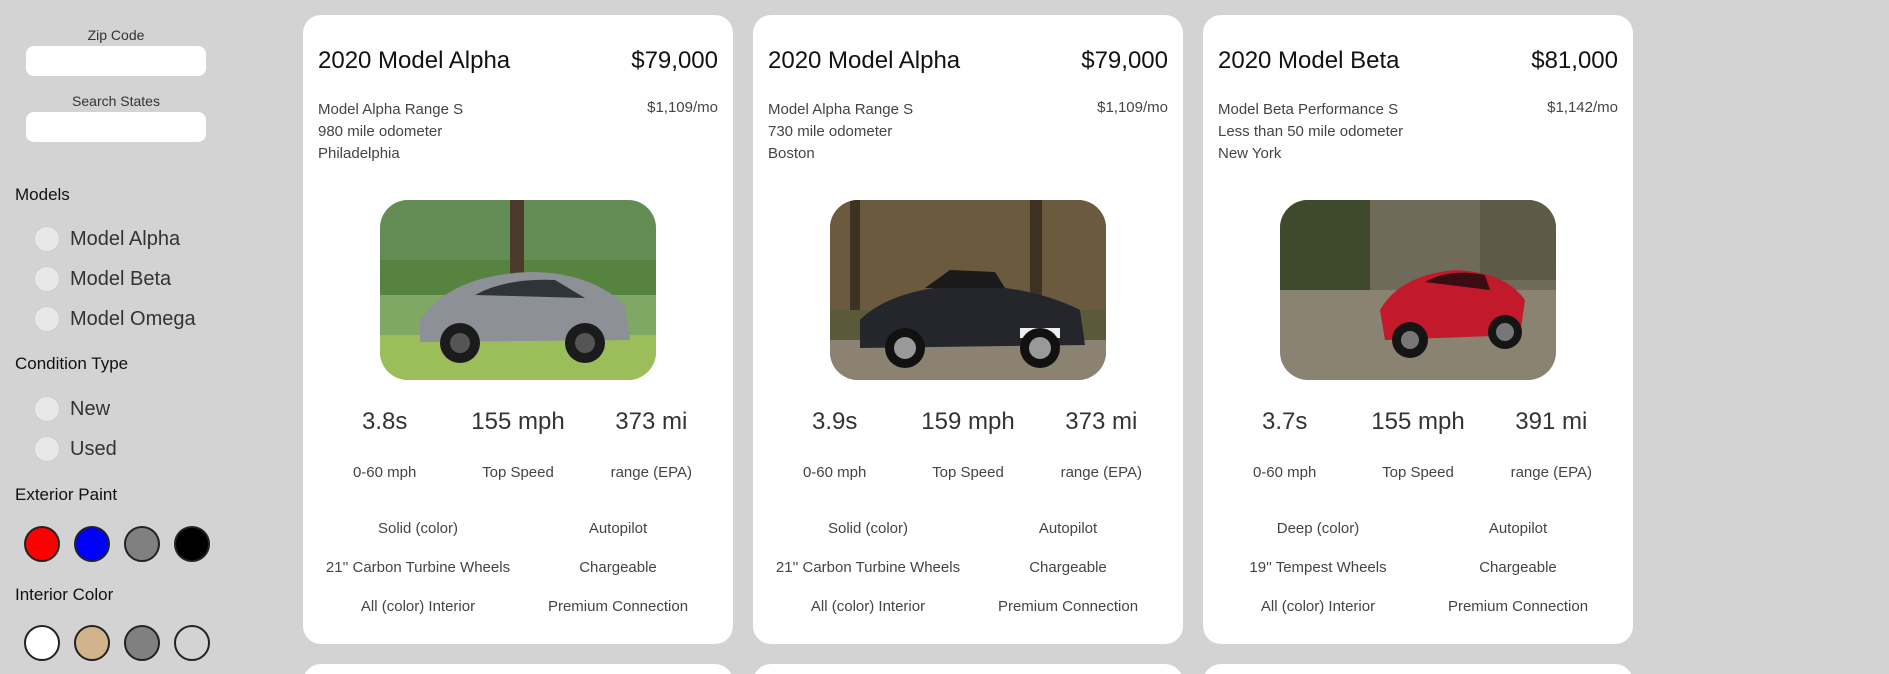  Describe the element at coordinates (1582, 107) in the screenshot. I see `monthly-payment: $1,142/mo` at that location.